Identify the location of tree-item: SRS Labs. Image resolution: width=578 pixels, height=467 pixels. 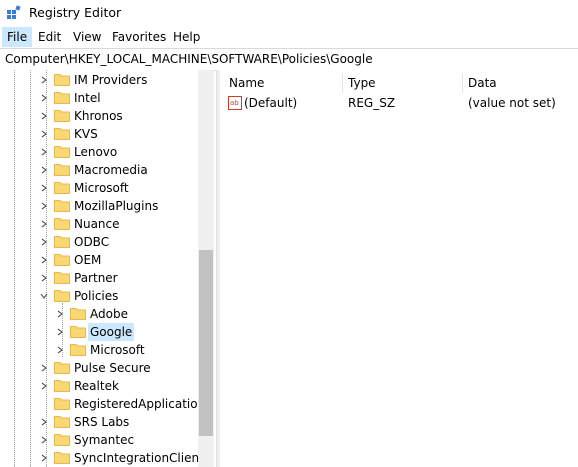
(100, 422).